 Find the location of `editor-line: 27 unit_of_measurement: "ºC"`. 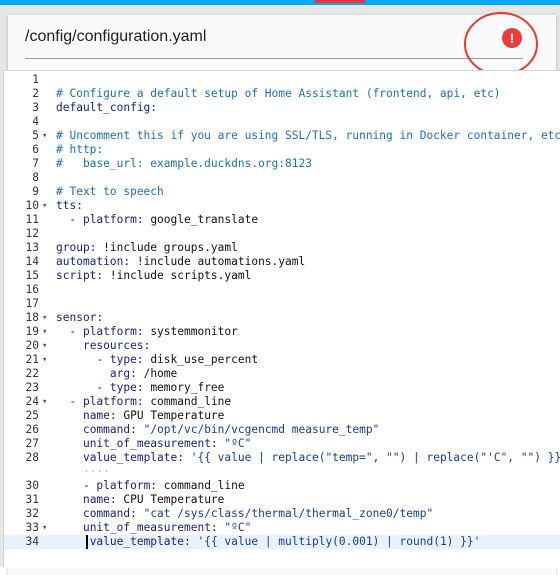

editor-line: 27 unit_of_measurement: "ºC" is located at coordinates (282, 444).